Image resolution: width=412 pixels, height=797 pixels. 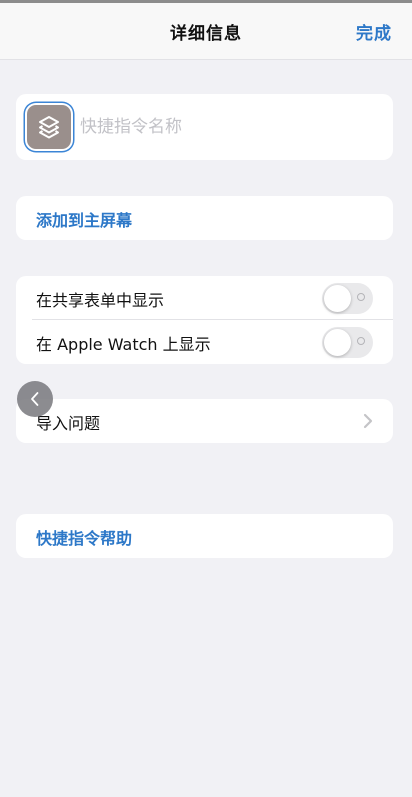 I want to click on import-questions-card: 导入问题, so click(x=204, y=421).